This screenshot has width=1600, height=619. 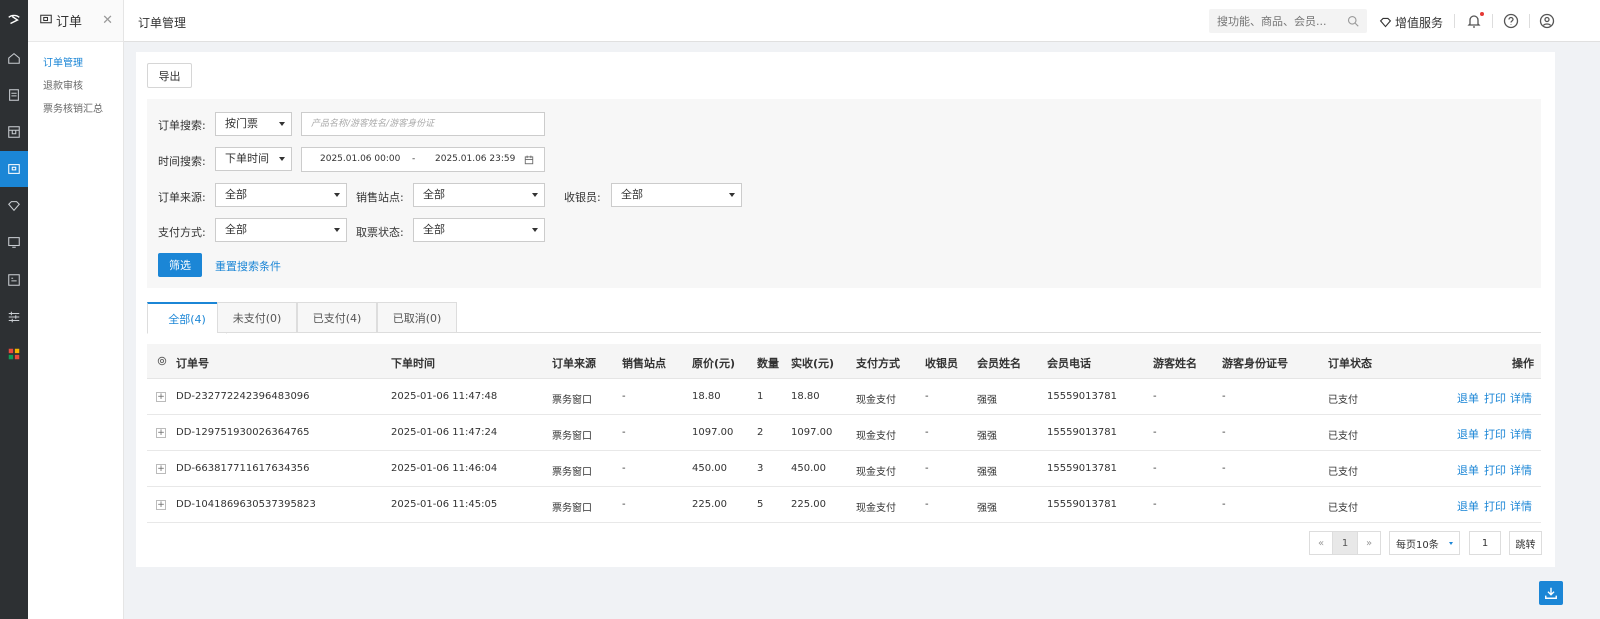 I want to click on order-number: DD-129751930026364765, so click(x=243, y=432).